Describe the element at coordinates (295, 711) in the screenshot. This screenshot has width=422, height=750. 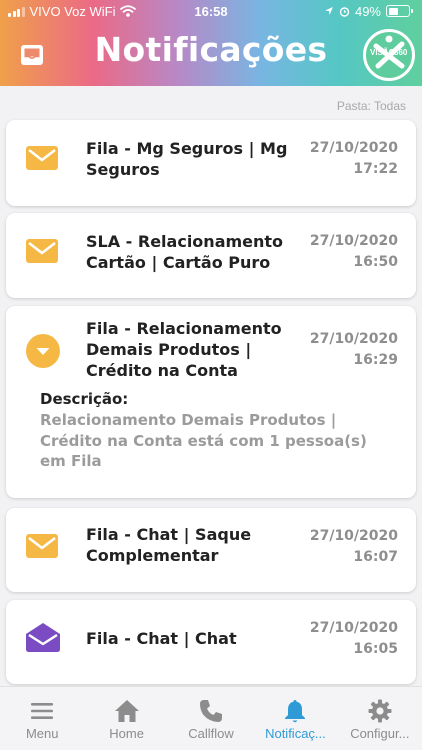
I see `bell-icon` at that location.